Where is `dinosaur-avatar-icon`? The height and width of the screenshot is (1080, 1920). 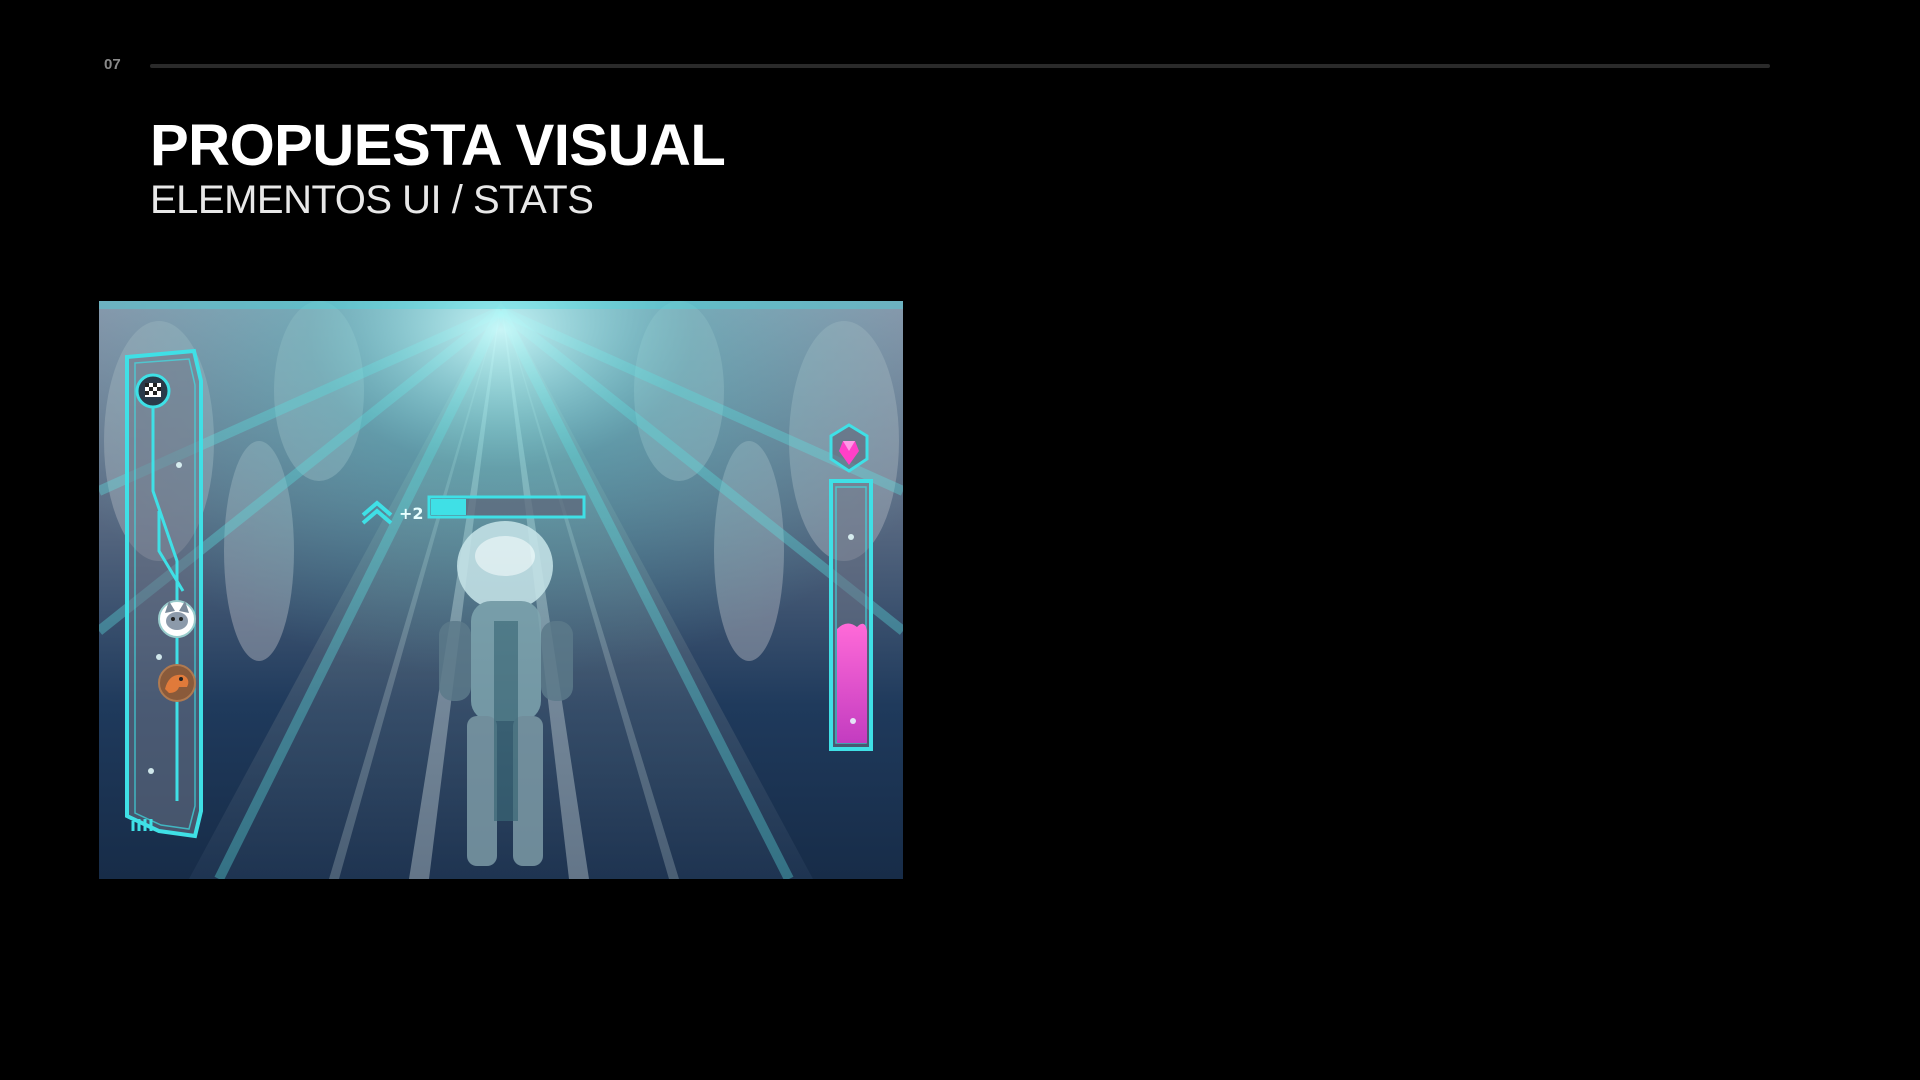 dinosaur-avatar-icon is located at coordinates (177, 683).